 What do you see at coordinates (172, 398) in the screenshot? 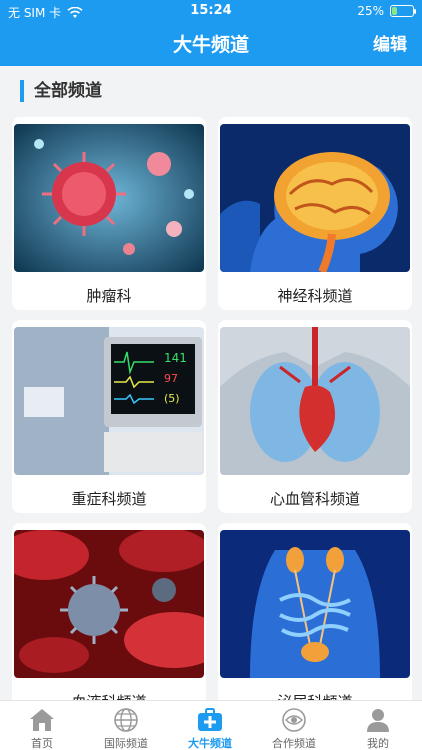
I see `svg-text: (5)` at bounding box center [172, 398].